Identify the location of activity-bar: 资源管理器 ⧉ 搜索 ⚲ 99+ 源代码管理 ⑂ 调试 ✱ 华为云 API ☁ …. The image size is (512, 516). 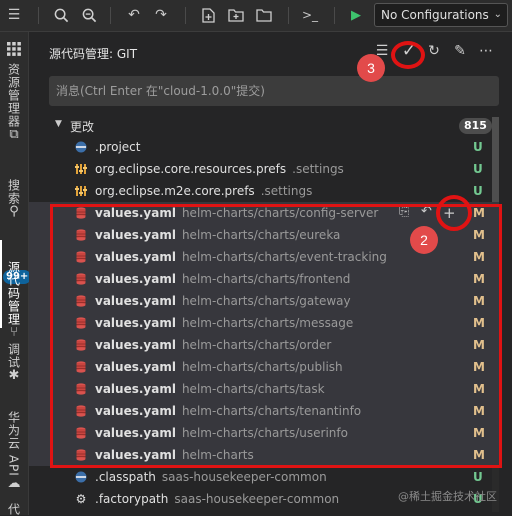
(16, 274).